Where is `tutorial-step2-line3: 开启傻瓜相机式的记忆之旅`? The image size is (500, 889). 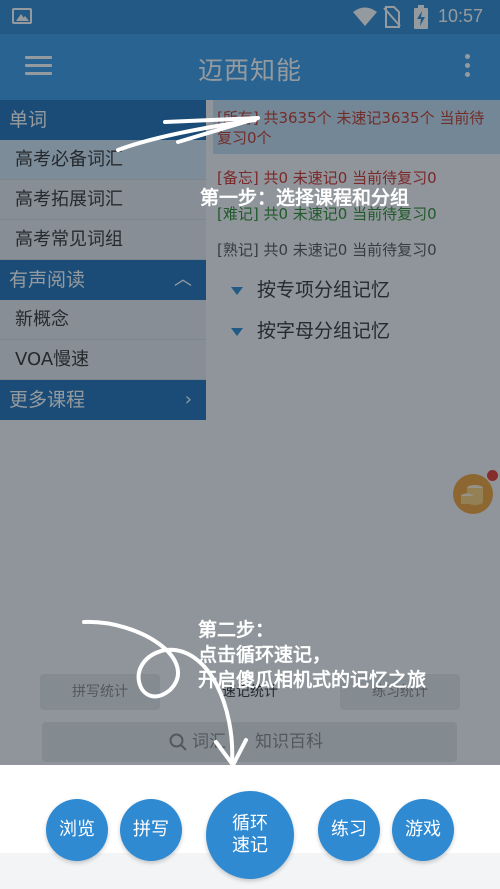 tutorial-step2-line3: 开启傻瓜相机式的记忆之旅 is located at coordinates (312, 680).